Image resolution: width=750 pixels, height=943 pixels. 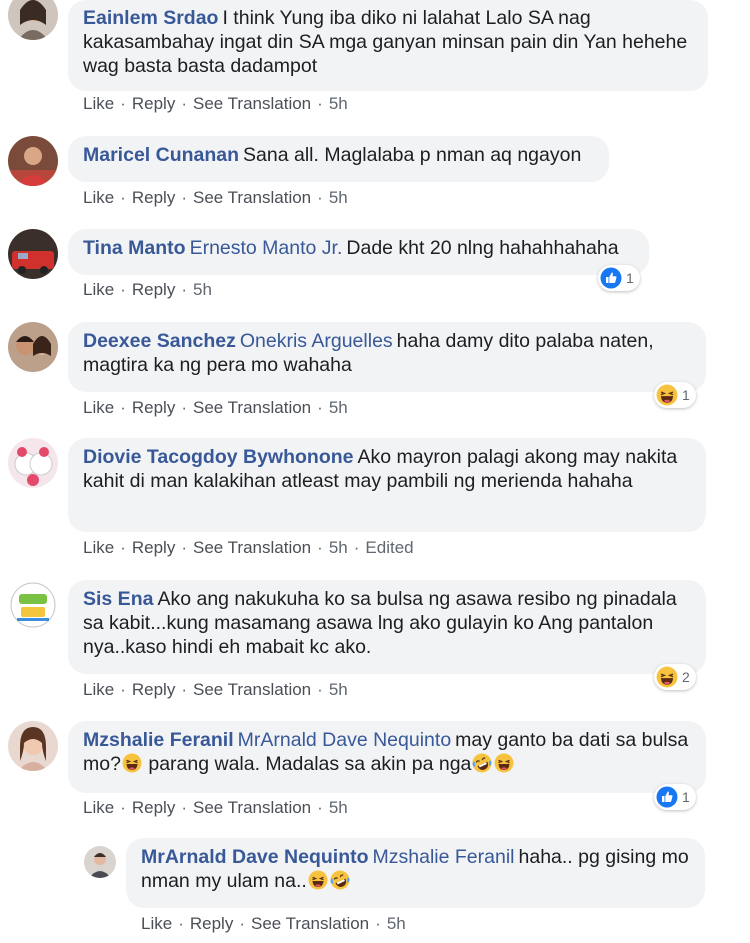 I want to click on comment-author: Diovie Tacogdoy Bywhonone, so click(x=218, y=457).